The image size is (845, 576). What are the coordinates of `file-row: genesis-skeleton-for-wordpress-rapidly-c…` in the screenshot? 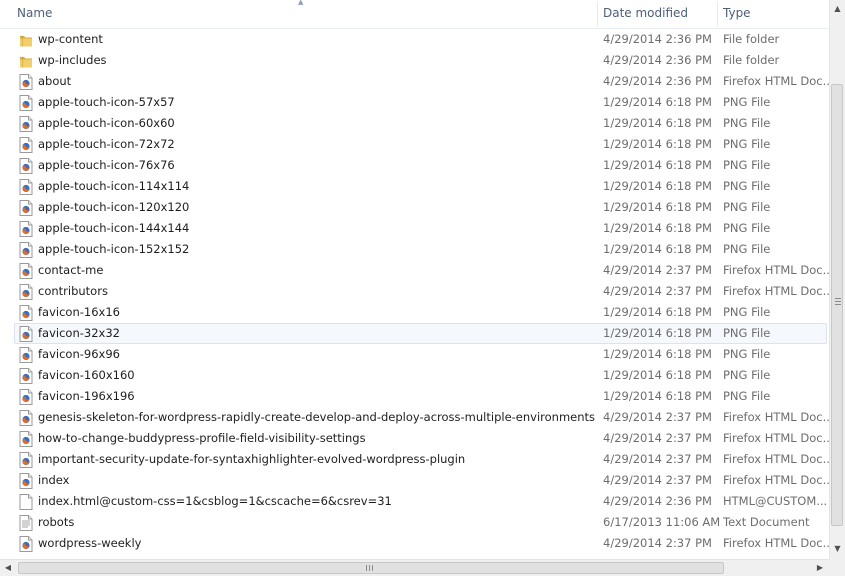 It's located at (421, 417).